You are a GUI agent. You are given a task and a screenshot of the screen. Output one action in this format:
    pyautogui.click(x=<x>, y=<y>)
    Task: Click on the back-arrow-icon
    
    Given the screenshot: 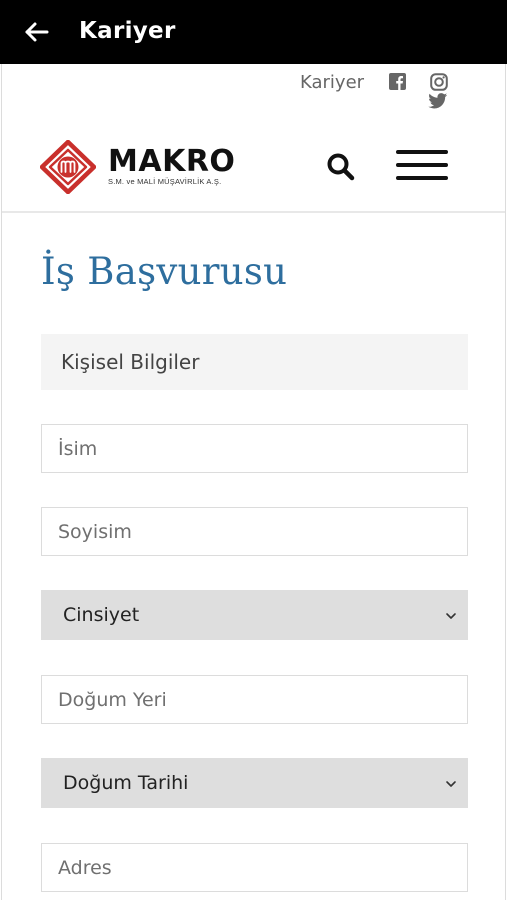 What is the action you would take?
    pyautogui.click(x=37, y=32)
    